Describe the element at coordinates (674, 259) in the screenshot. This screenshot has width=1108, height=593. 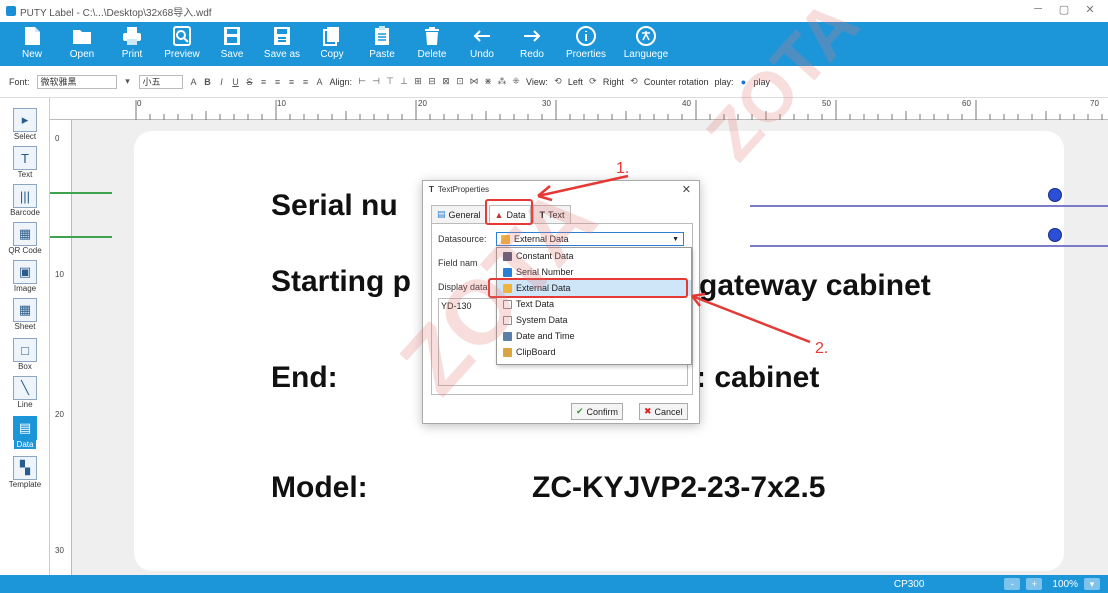
I see `annotation-arrows` at that location.